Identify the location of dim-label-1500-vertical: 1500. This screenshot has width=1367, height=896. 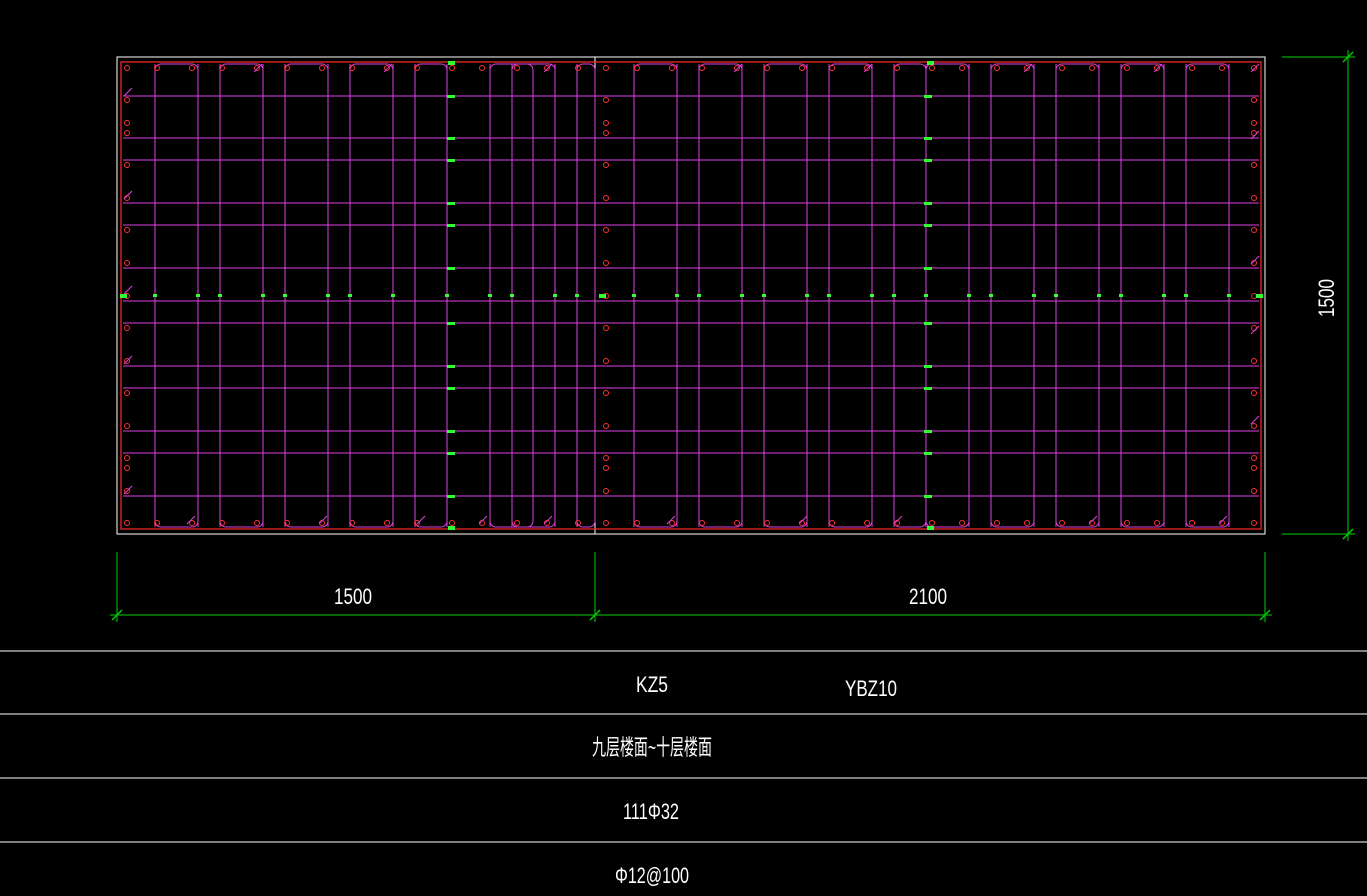
(1326, 298).